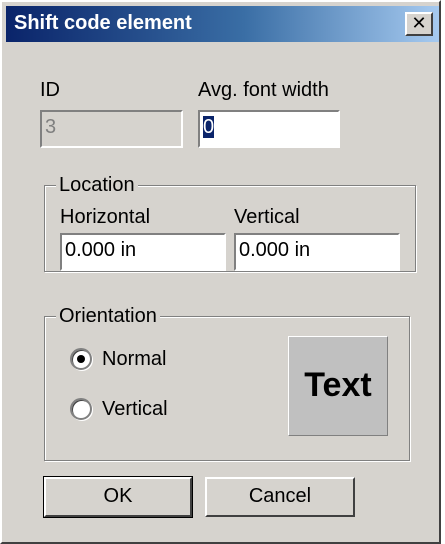 The image size is (445, 544). I want to click on vertical-radio, so click(81, 409).